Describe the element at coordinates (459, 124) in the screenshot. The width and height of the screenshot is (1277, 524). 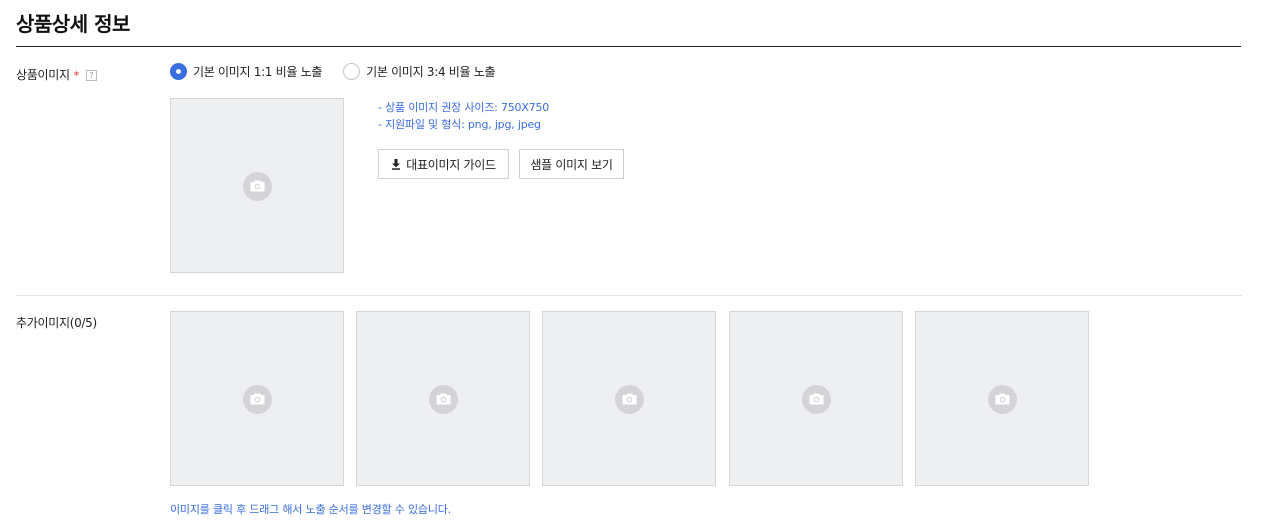
I see `guide-format-text: - 지원파일 및 형식: png, jpg, jpeg` at that location.